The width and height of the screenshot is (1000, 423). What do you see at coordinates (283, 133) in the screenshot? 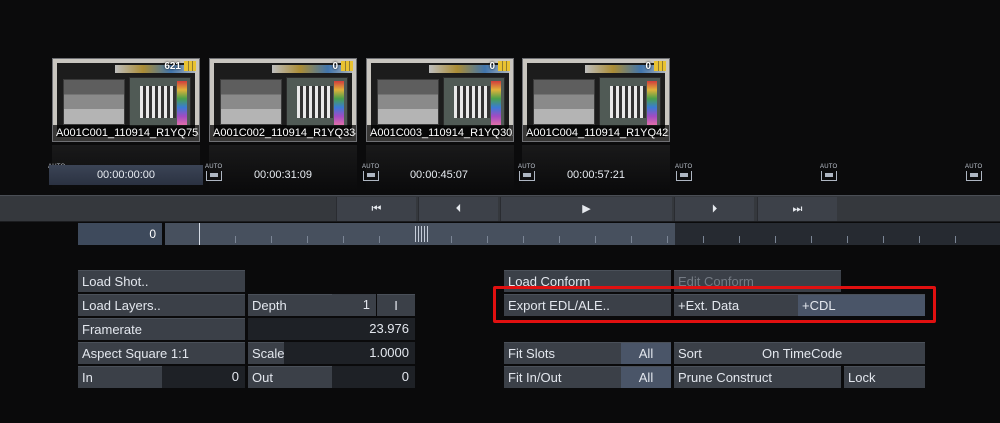
I see `clip-name: A001C002_110914_R1YQ334)` at bounding box center [283, 133].